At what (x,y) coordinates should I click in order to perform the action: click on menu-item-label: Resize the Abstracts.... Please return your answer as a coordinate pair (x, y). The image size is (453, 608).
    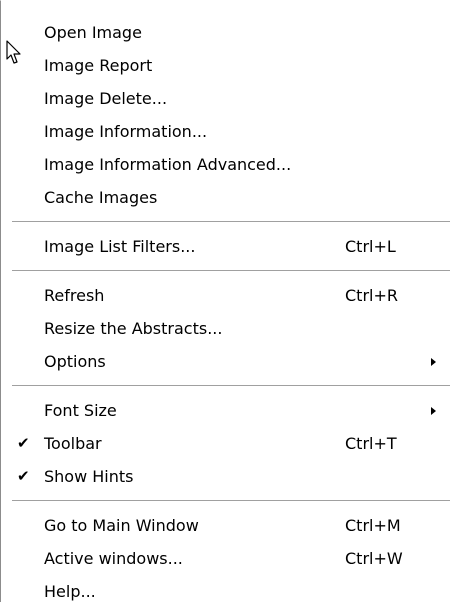
    Looking at the image, I should click on (133, 328).